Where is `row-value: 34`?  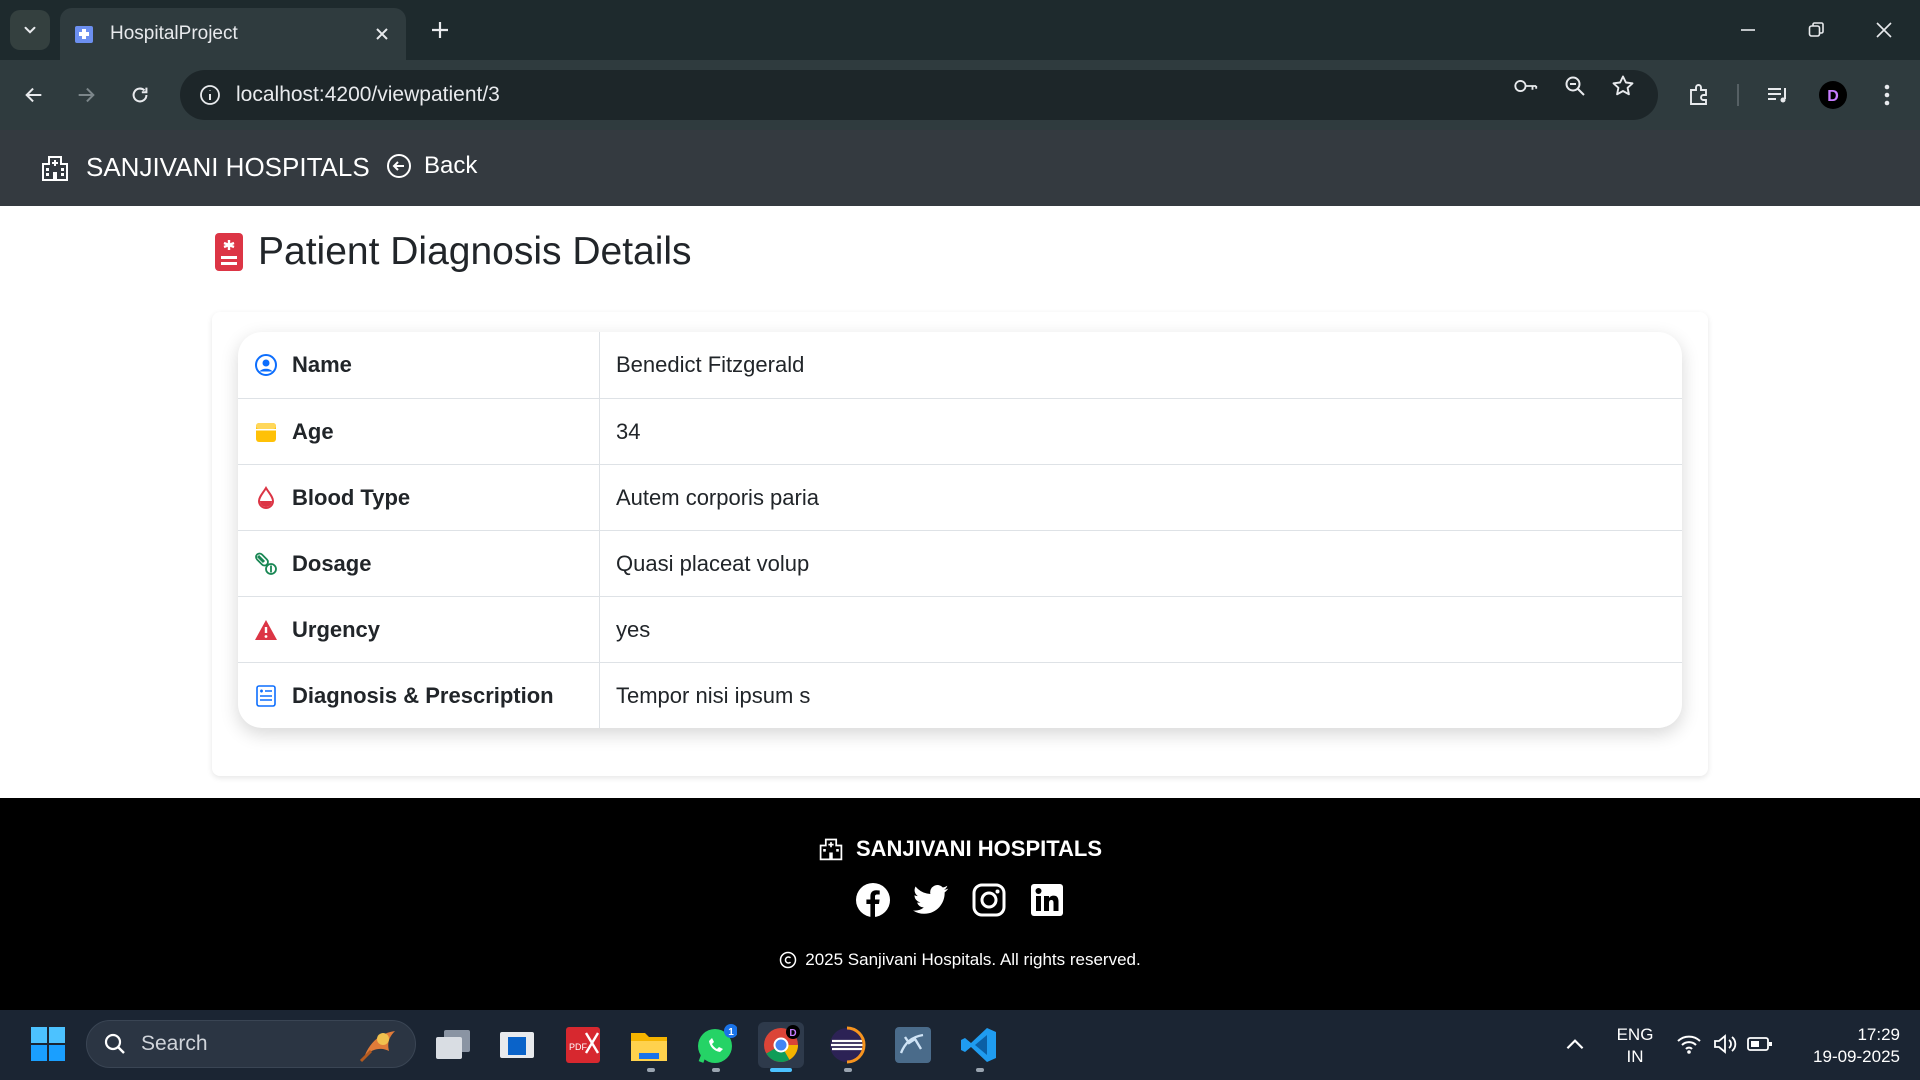
row-value: 34 is located at coordinates (628, 431).